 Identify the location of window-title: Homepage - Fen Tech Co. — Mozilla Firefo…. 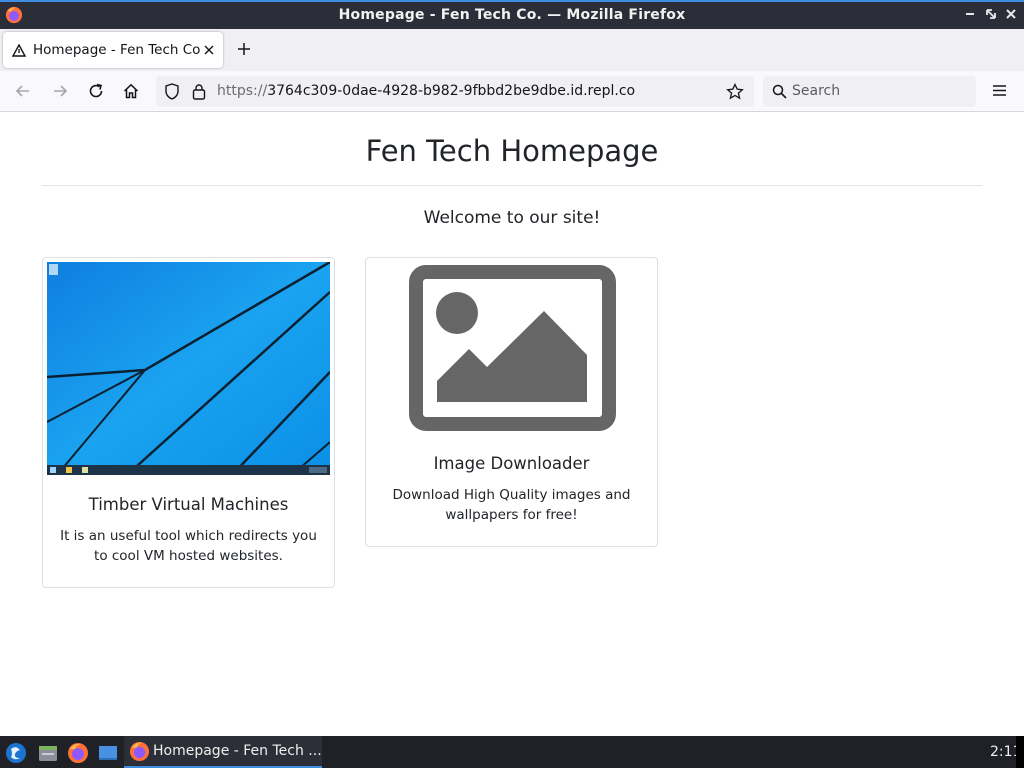
(512, 15).